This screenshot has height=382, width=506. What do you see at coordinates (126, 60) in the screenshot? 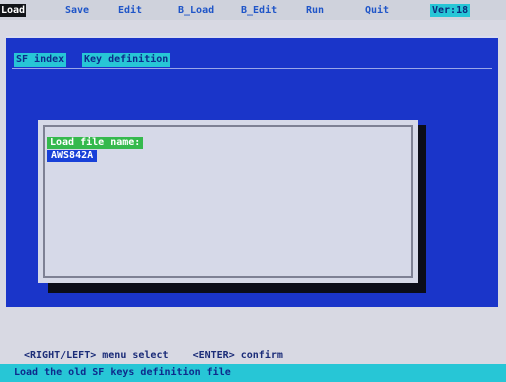
I see `tab-key-definition: Key definition` at bounding box center [126, 60].